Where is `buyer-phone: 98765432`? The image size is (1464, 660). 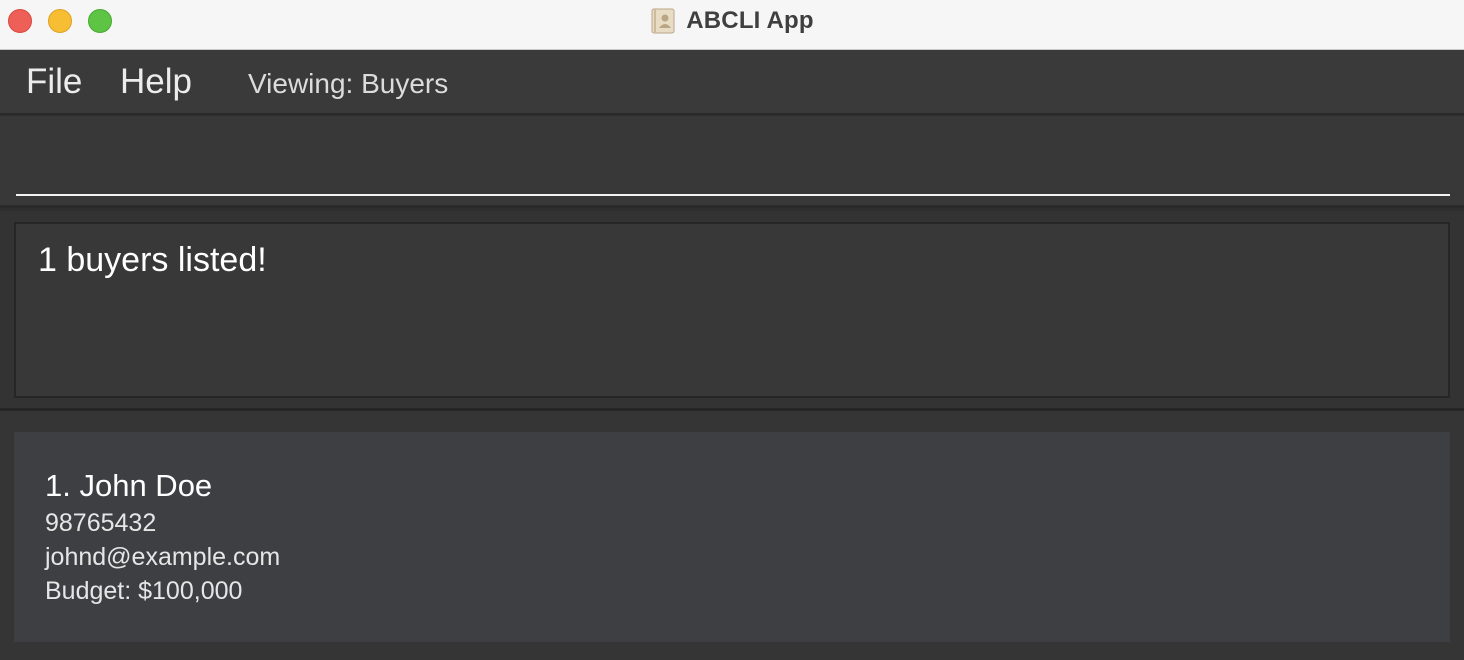
buyer-phone: 98765432 is located at coordinates (101, 523).